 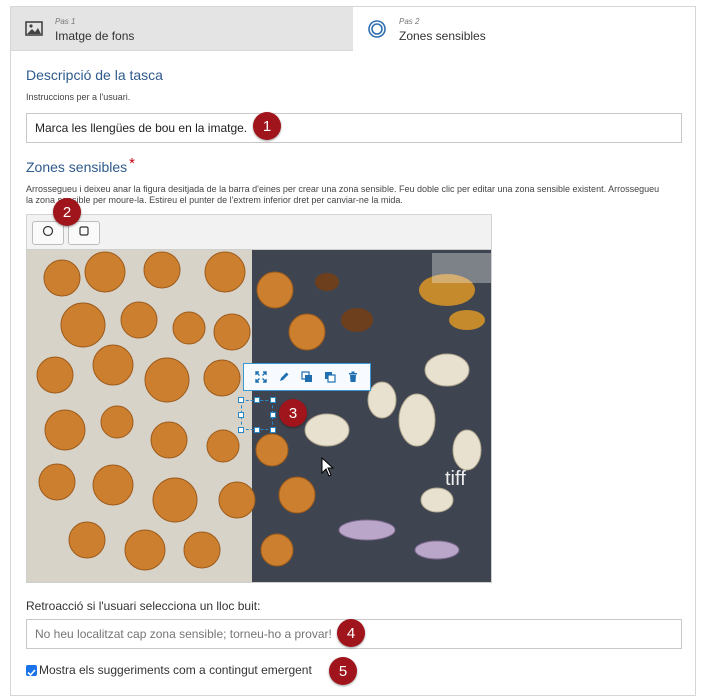 I want to click on image-icon, so click(x=34, y=31).